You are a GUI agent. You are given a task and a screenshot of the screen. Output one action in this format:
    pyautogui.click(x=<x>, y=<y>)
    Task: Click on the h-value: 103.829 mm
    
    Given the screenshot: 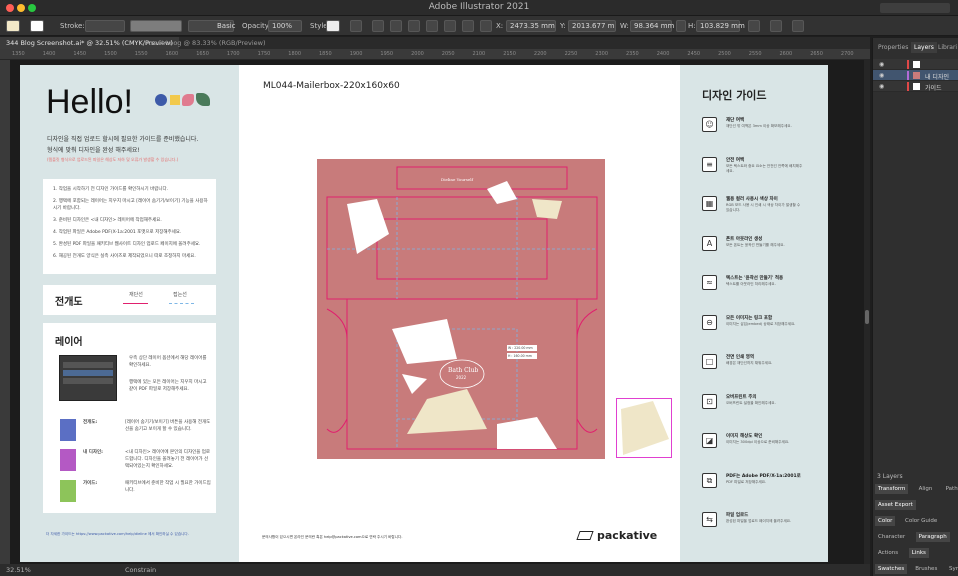 What is the action you would take?
    pyautogui.click(x=722, y=26)
    